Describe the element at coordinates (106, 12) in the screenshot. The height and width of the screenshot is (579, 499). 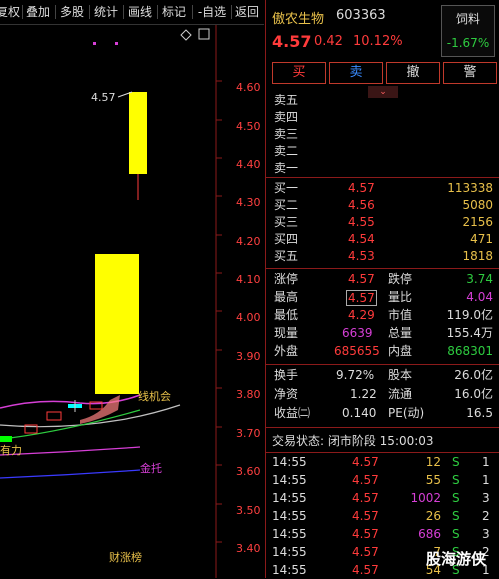
I see `toolbar-stats-button: 统计` at that location.